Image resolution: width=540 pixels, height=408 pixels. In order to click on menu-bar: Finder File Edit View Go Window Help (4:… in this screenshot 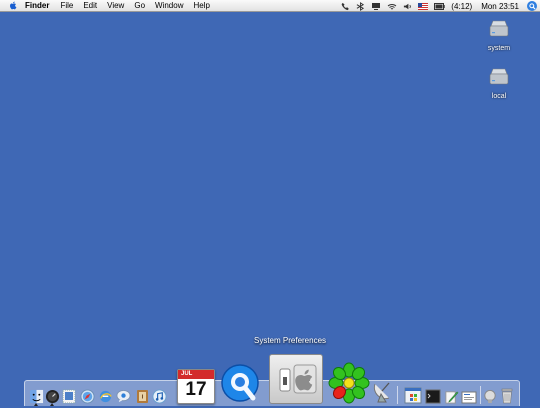, I will do `click(270, 6)`.